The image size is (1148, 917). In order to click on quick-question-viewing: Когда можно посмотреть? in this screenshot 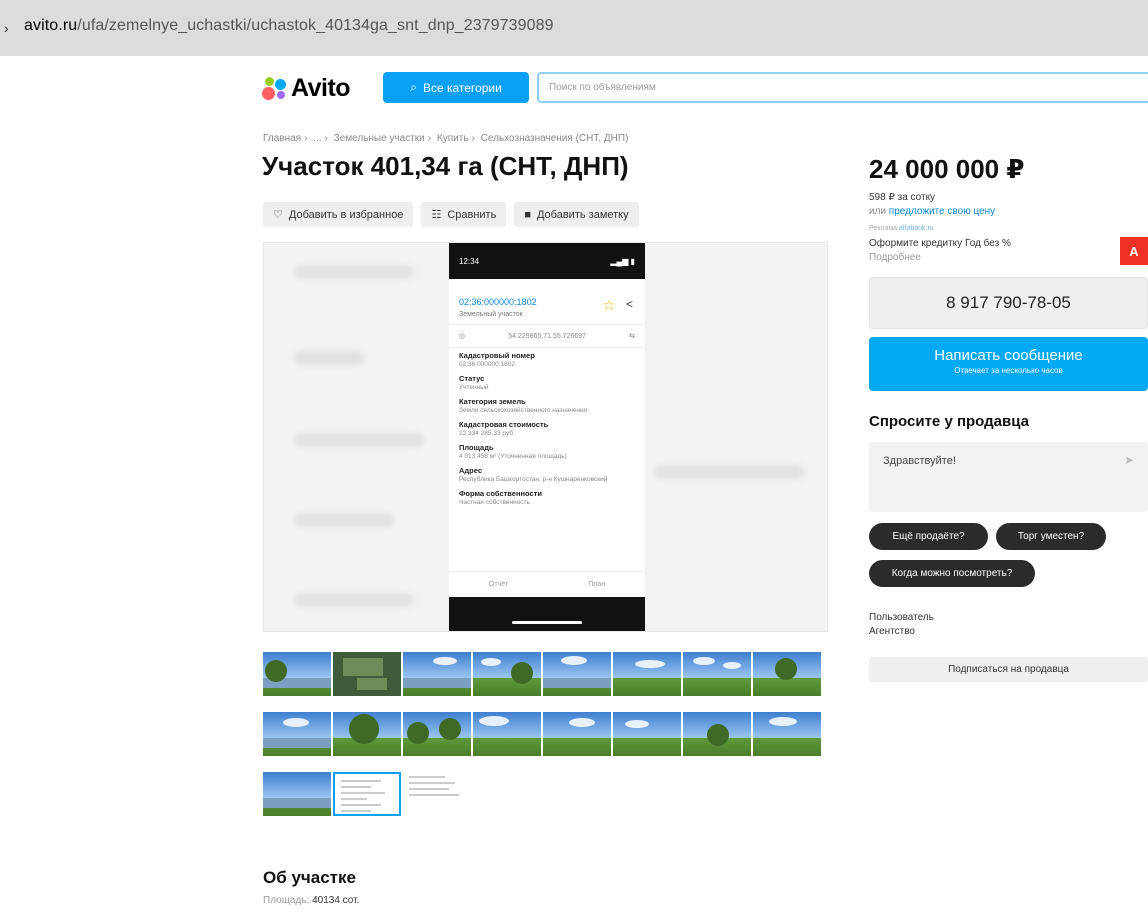, I will do `click(952, 573)`.